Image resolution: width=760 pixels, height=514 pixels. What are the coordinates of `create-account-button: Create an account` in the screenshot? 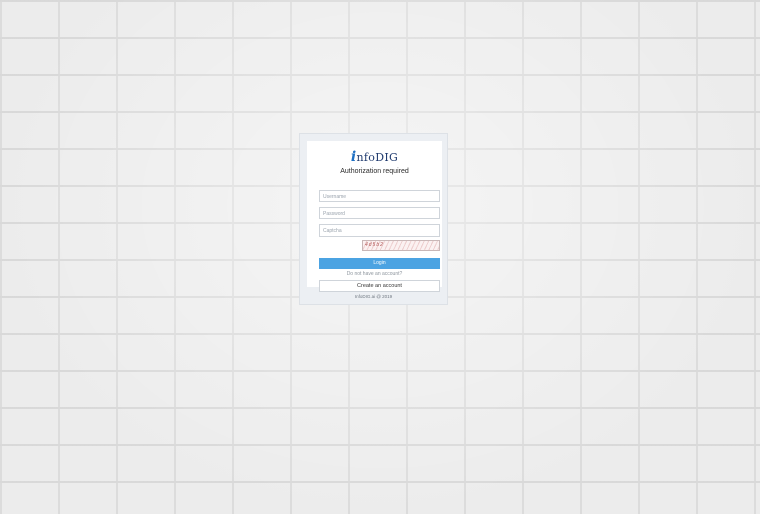 It's located at (379, 286).